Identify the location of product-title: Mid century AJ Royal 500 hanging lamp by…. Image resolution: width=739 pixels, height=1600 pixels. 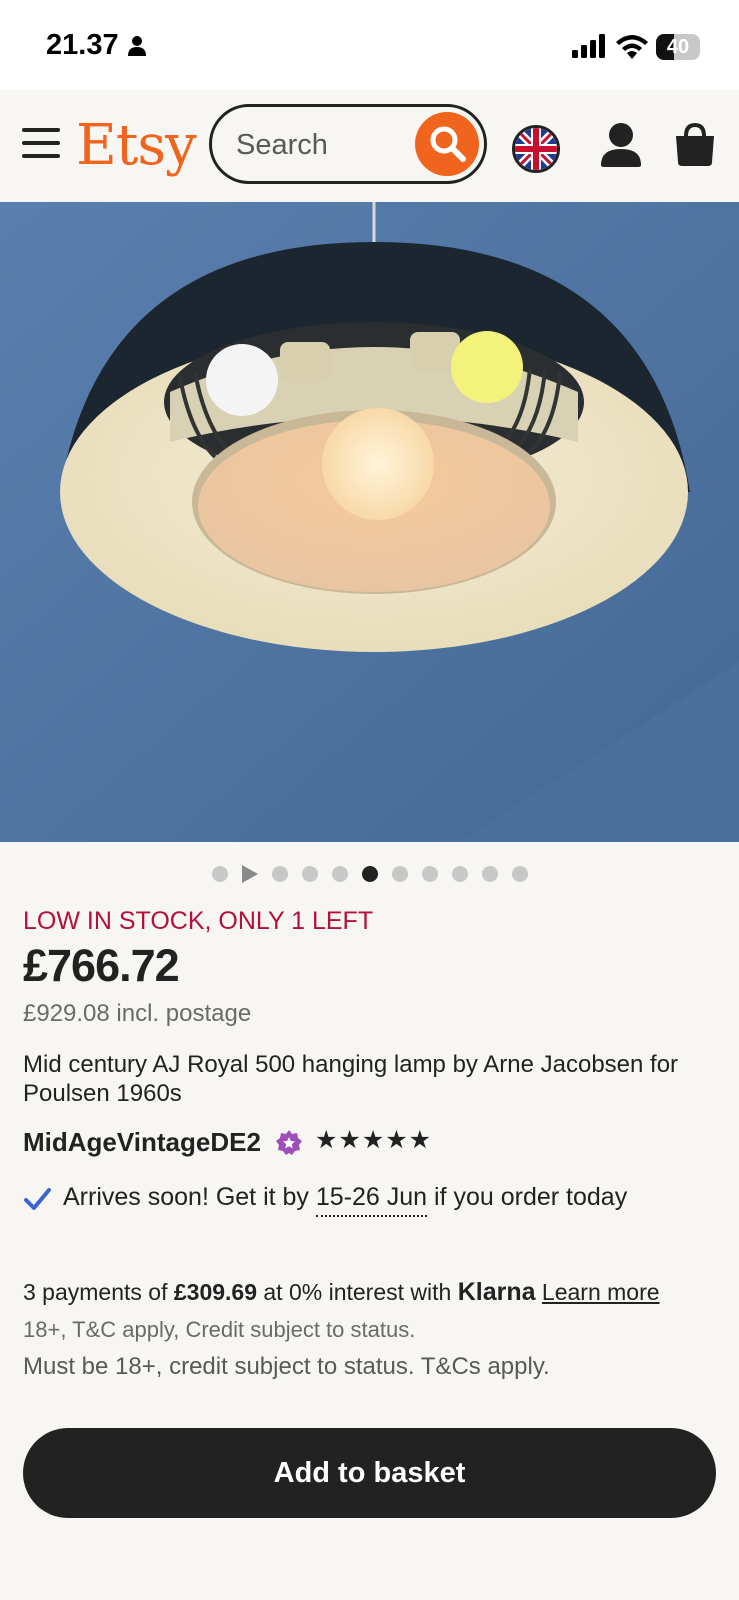
(351, 1079).